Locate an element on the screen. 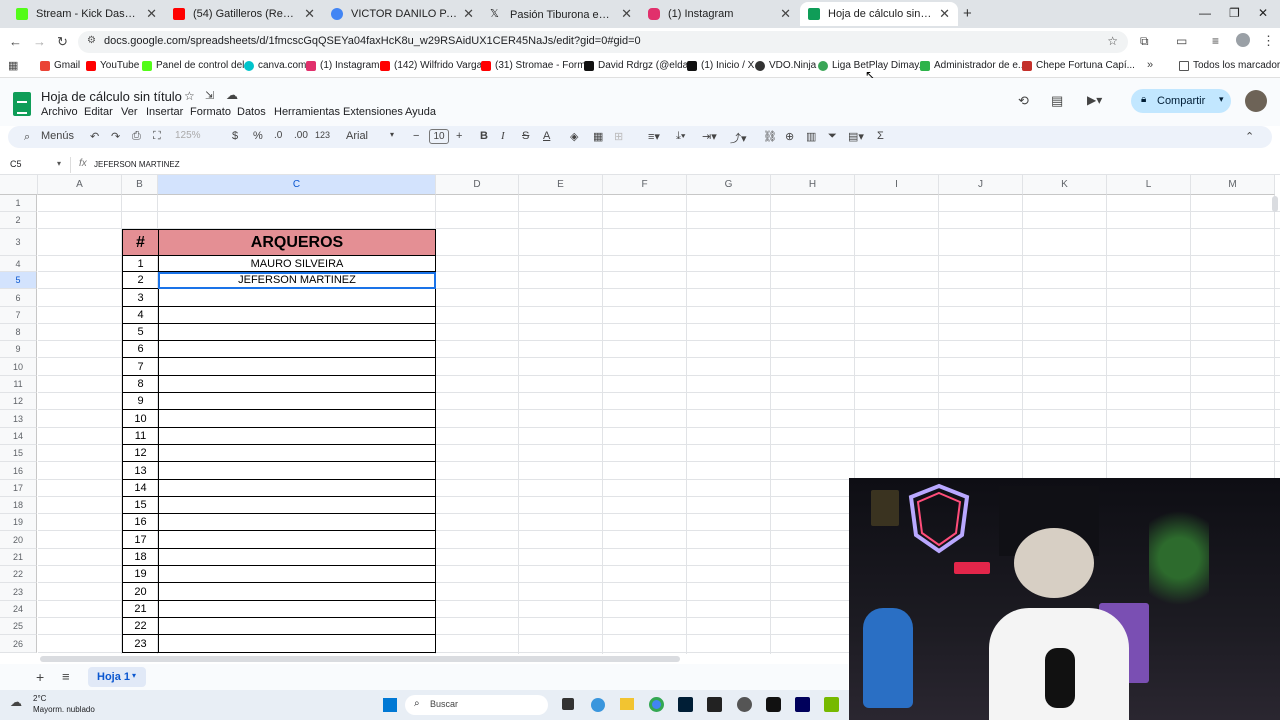 This screenshot has height=720, width=1280. zoom-select: 125% is located at coordinates (188, 135).